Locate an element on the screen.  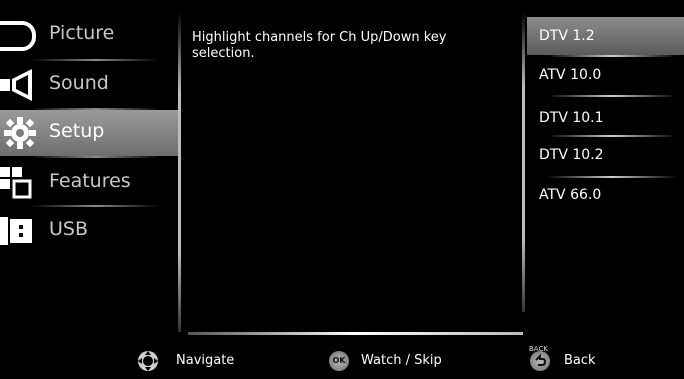
ok-icon-text: OK is located at coordinates (339, 360).